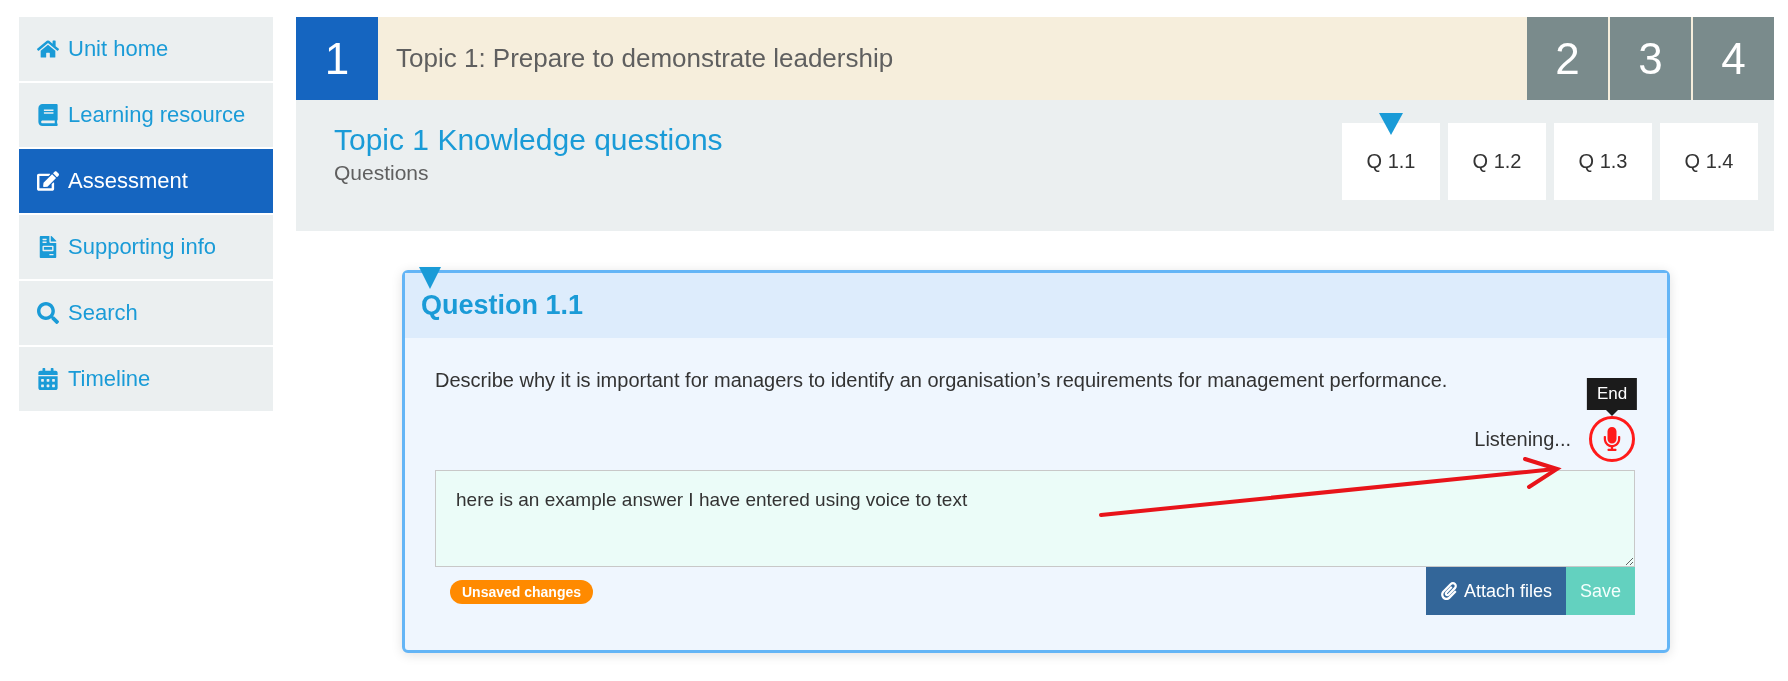  Describe the element at coordinates (1612, 413) in the screenshot. I see `tooltip-pointer-icon` at that location.